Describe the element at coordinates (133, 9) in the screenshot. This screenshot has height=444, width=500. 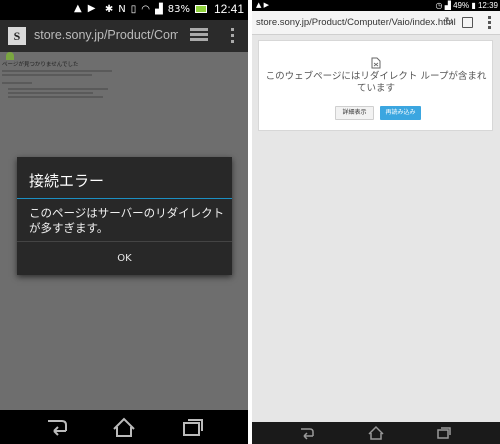
I see `vibrate-icon: ▯` at that location.